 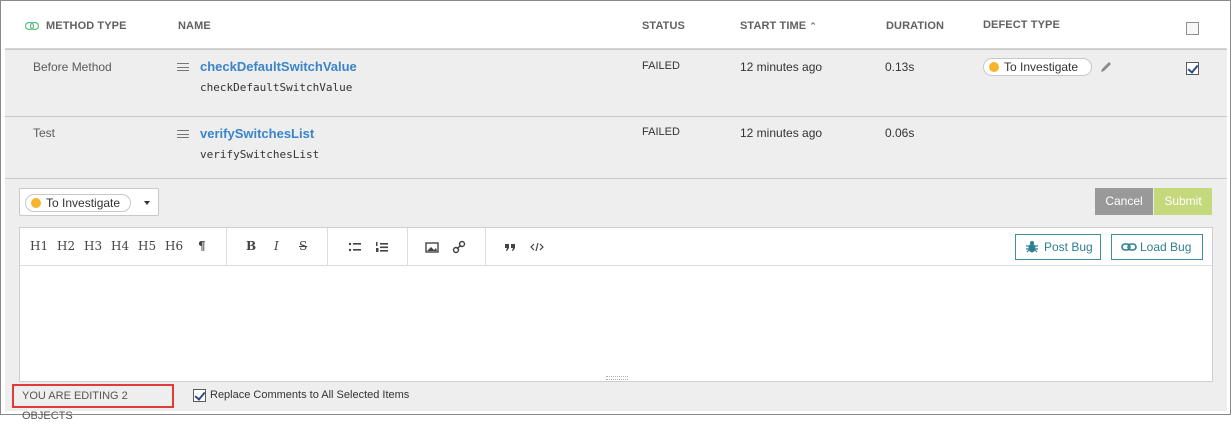 What do you see at coordinates (147, 246) in the screenshot?
I see `heading-5-button: H5` at bounding box center [147, 246].